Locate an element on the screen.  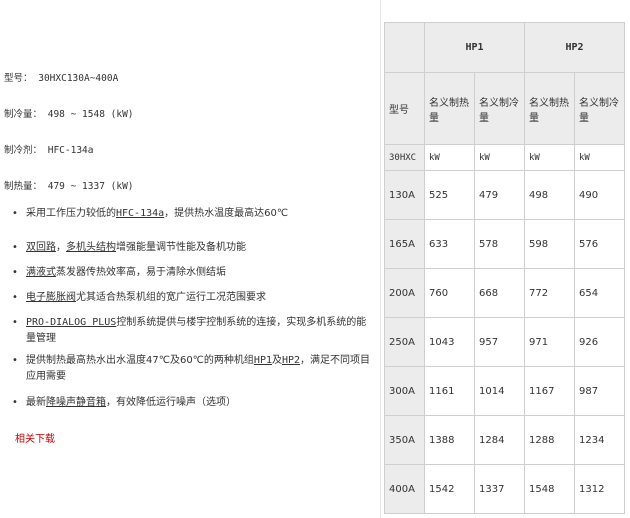
table-cell: 987 is located at coordinates (599, 391).